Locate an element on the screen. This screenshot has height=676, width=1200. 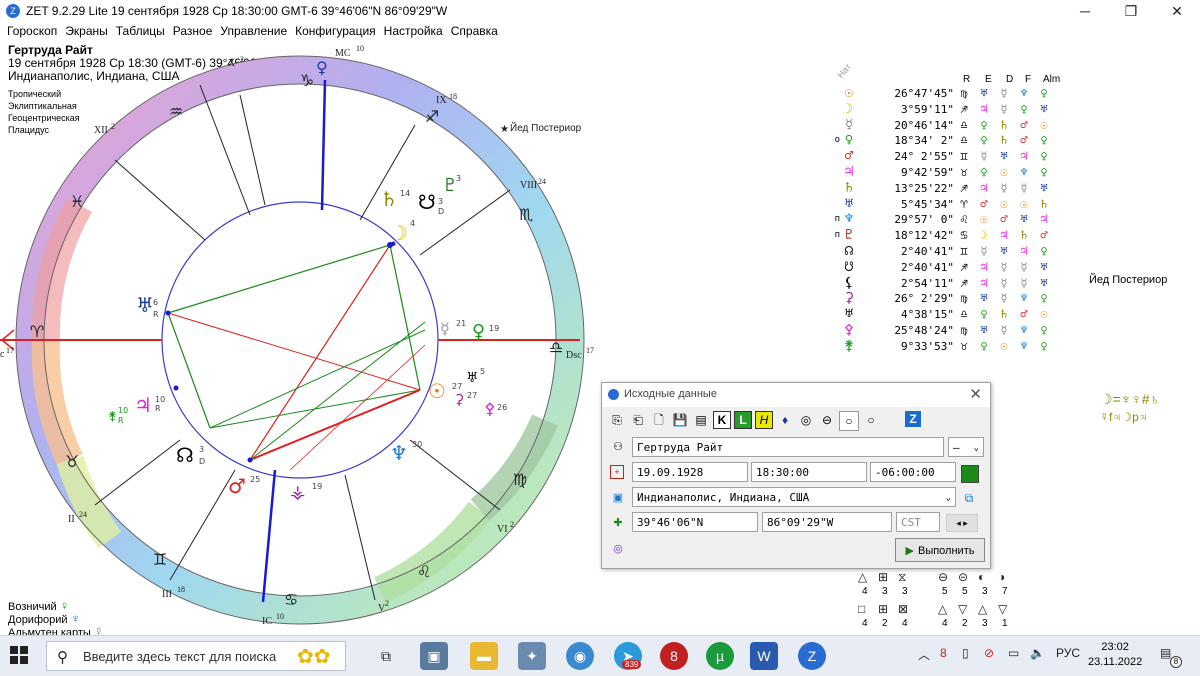
k-button: K is located at coordinates (722, 420).